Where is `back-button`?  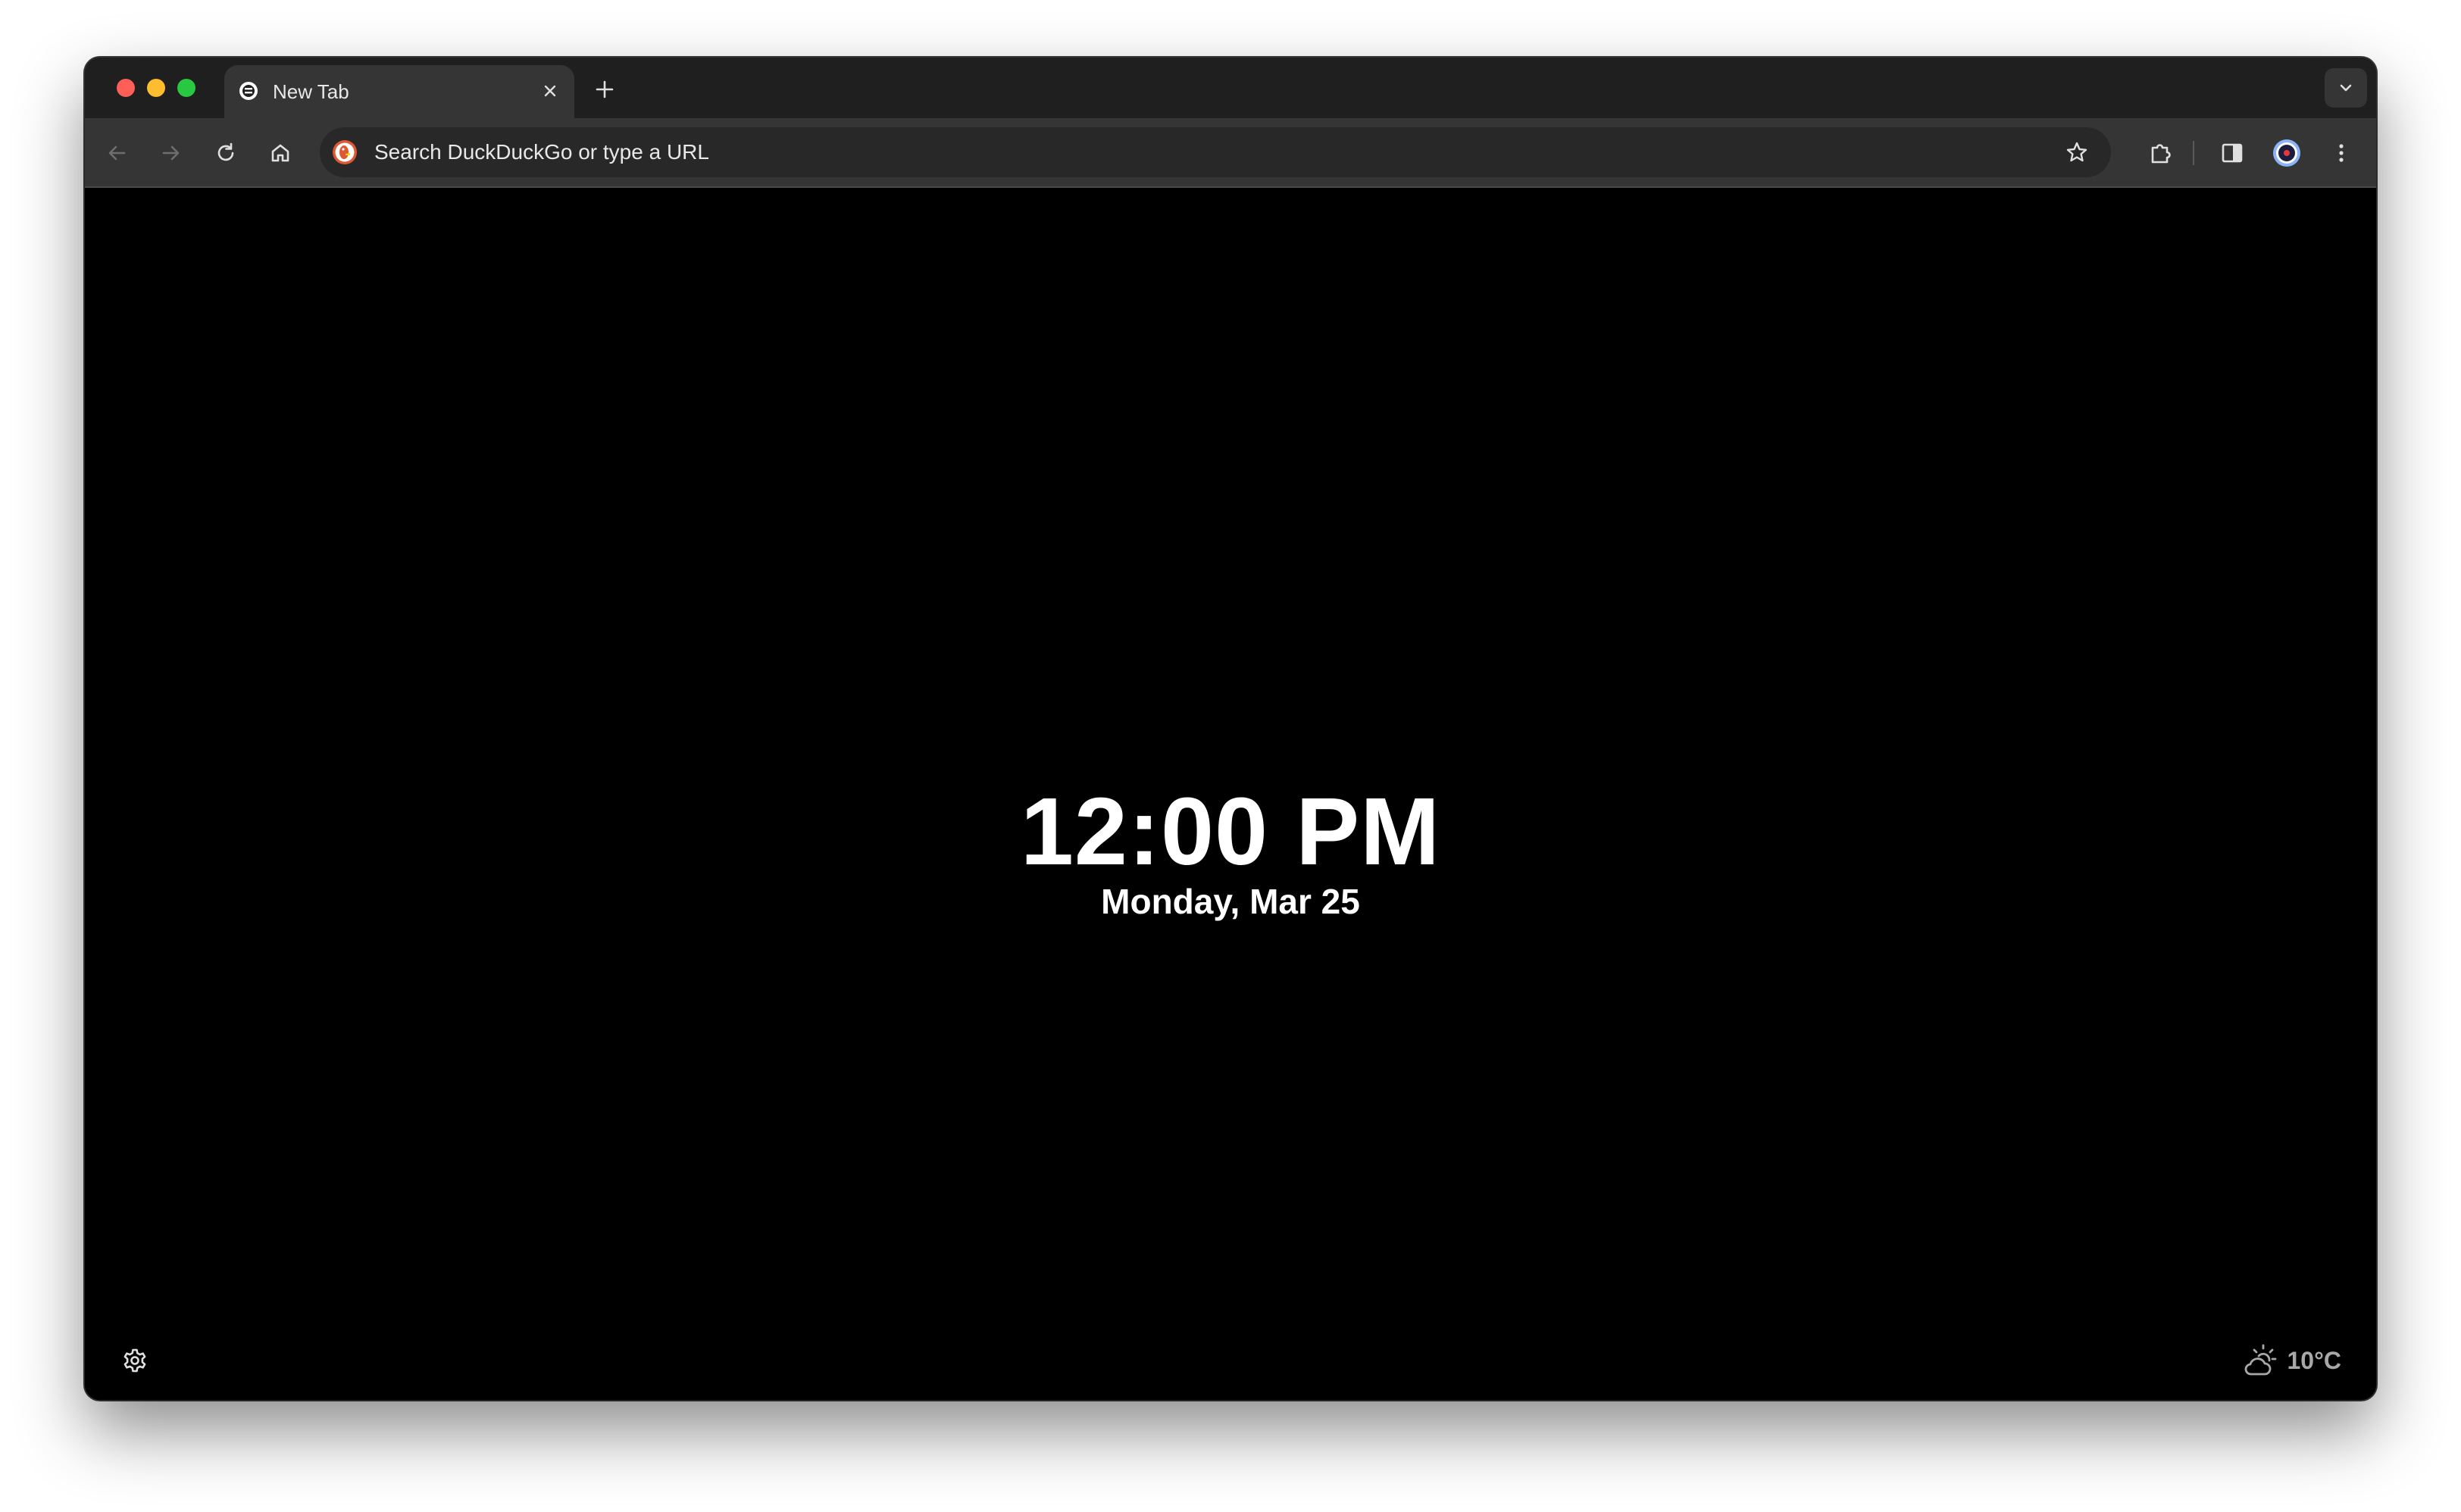 back-button is located at coordinates (117, 153).